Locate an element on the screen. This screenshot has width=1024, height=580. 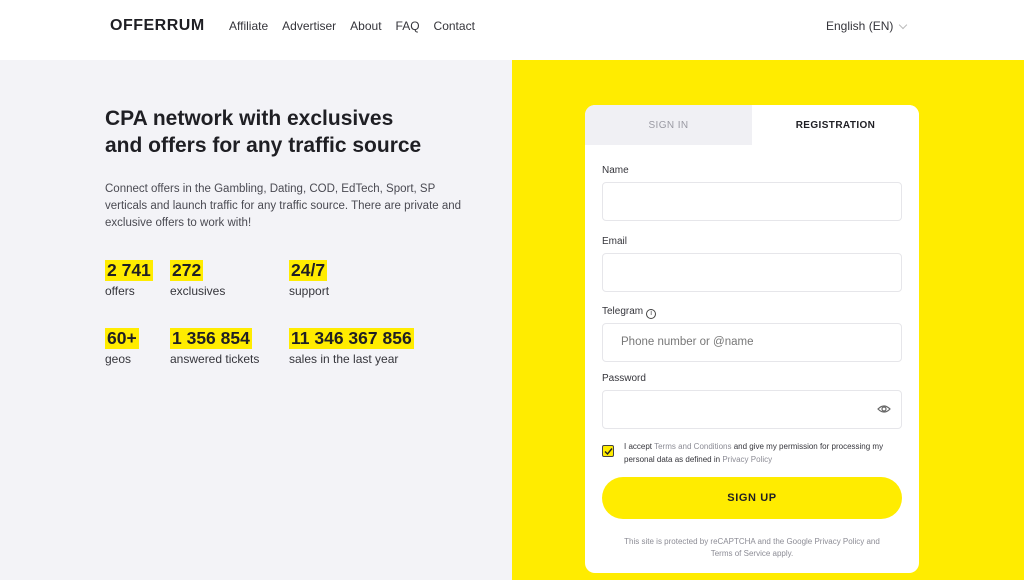
eye-icon is located at coordinates (884, 409).